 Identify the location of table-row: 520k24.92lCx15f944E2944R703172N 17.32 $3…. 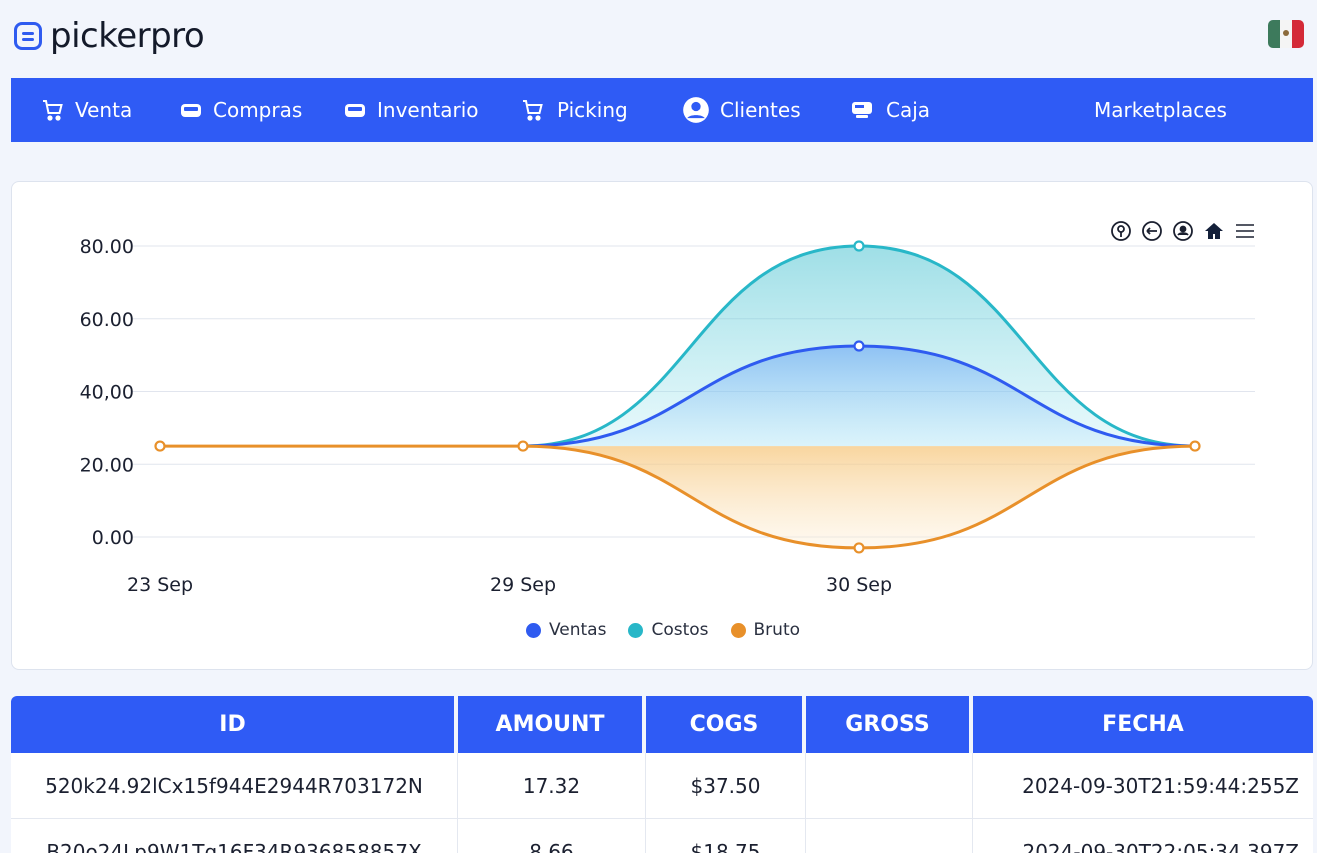
(662, 786).